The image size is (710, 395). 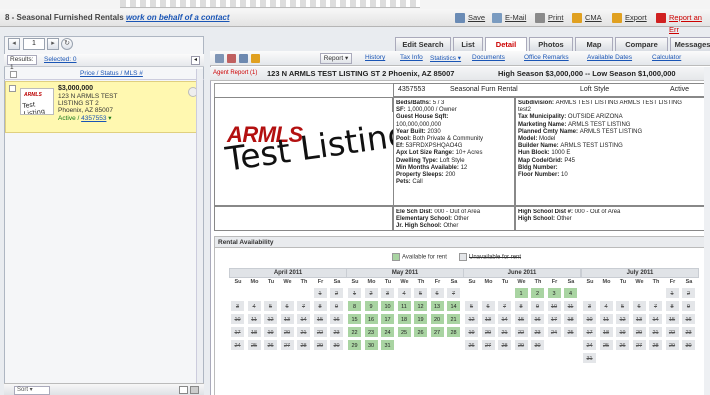 What do you see at coordinates (37, 101) in the screenshot?
I see `listing-thumbnail: ARMLS Test Listing` at bounding box center [37, 101].